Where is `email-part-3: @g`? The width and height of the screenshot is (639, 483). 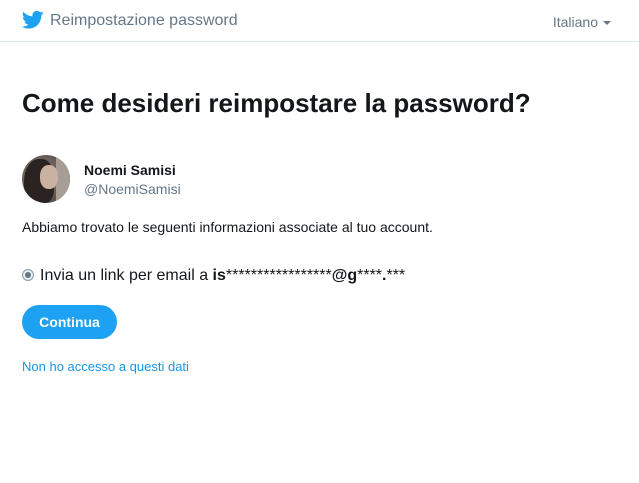
email-part-3: @g is located at coordinates (344, 275).